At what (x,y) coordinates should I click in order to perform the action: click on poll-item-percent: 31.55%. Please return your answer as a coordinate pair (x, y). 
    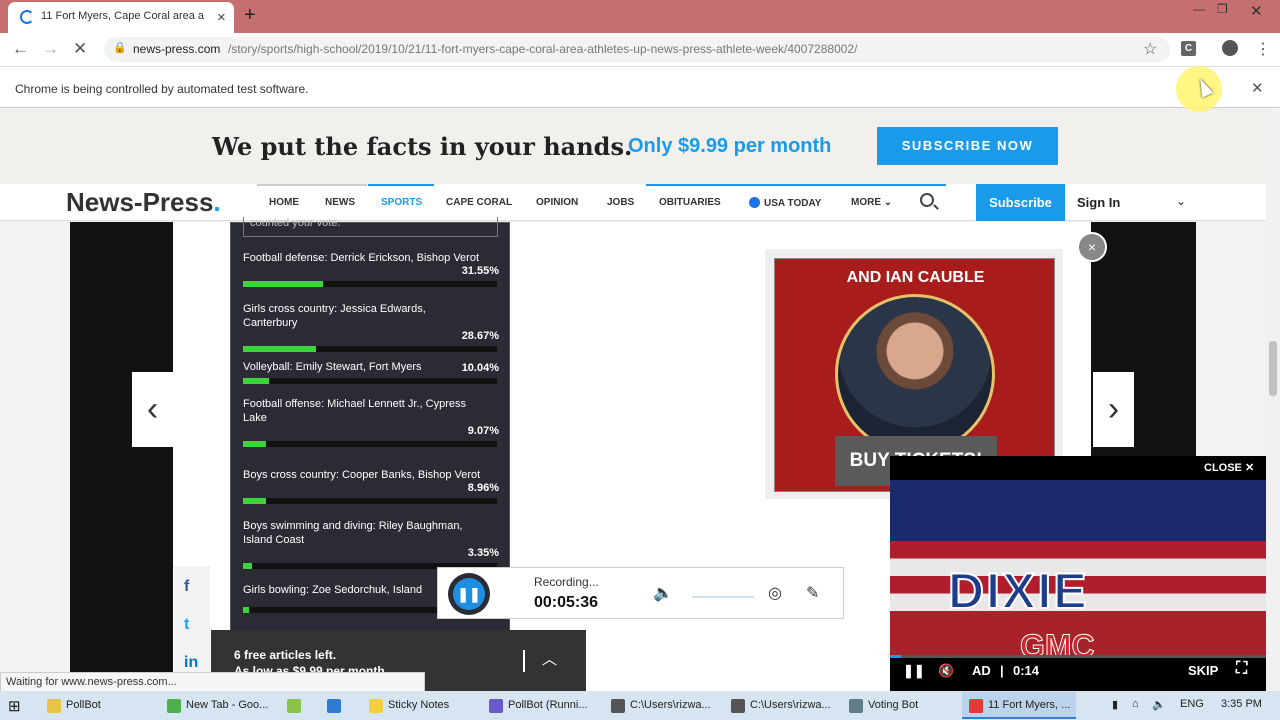
    Looking at the image, I should click on (480, 271).